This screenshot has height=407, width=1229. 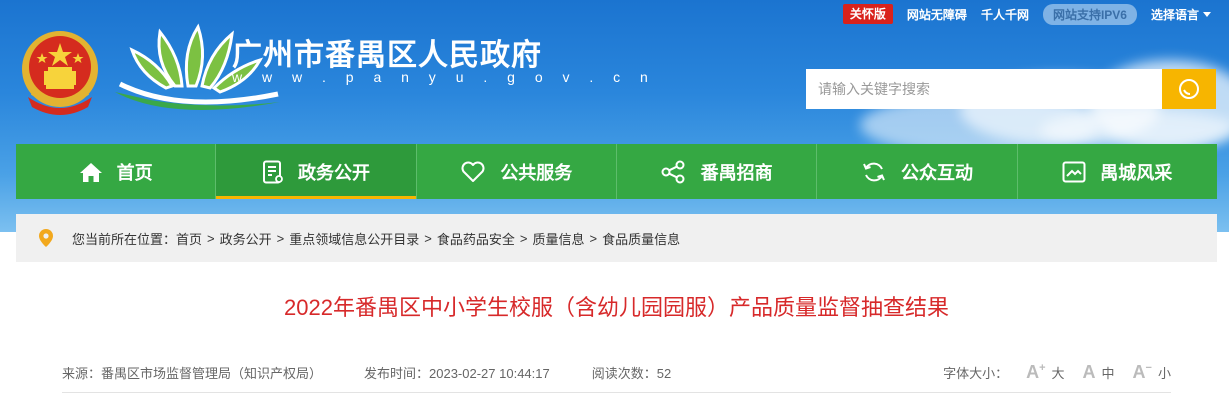 I want to click on font-size-large-label: 大, so click(x=1058, y=373).